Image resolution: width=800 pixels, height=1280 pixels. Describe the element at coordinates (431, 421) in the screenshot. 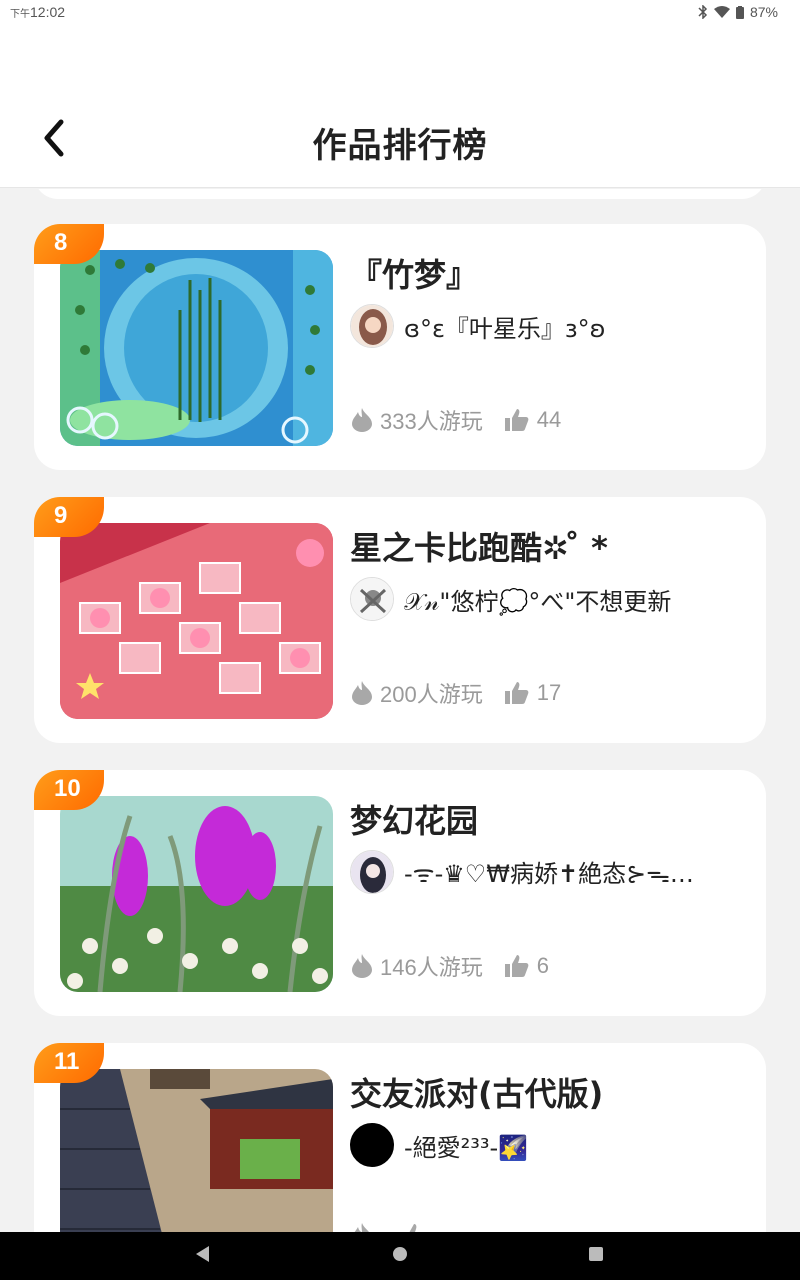

I see `plays-count: 333人游玩` at that location.